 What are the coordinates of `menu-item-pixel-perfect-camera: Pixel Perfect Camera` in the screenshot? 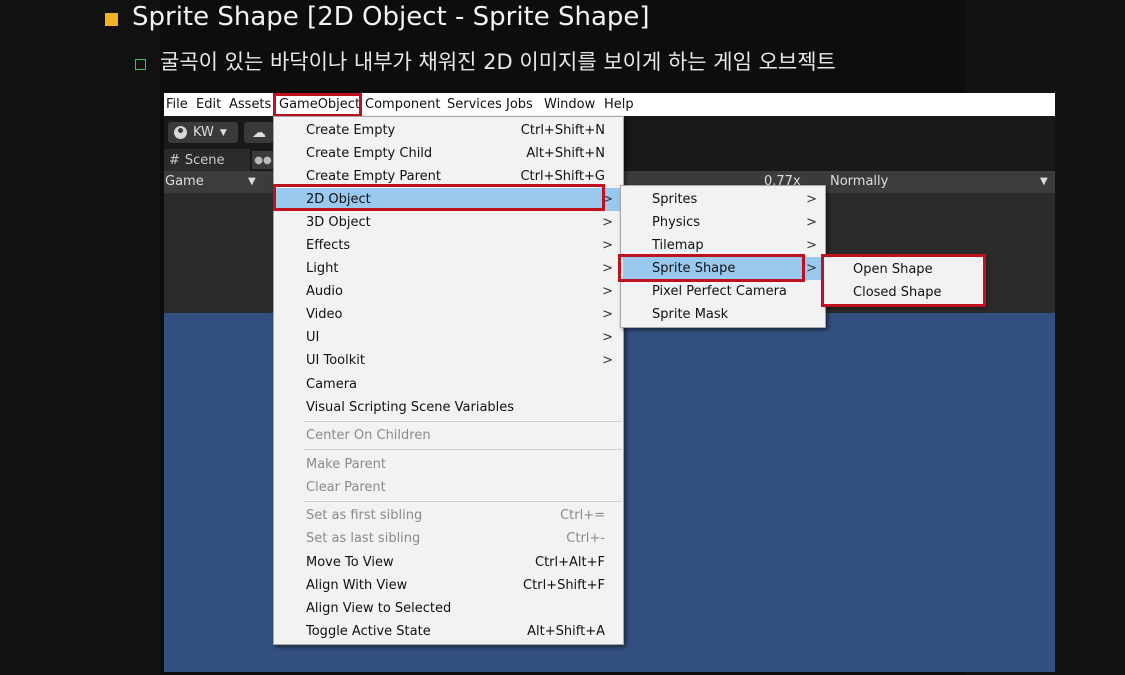 It's located at (723, 291).